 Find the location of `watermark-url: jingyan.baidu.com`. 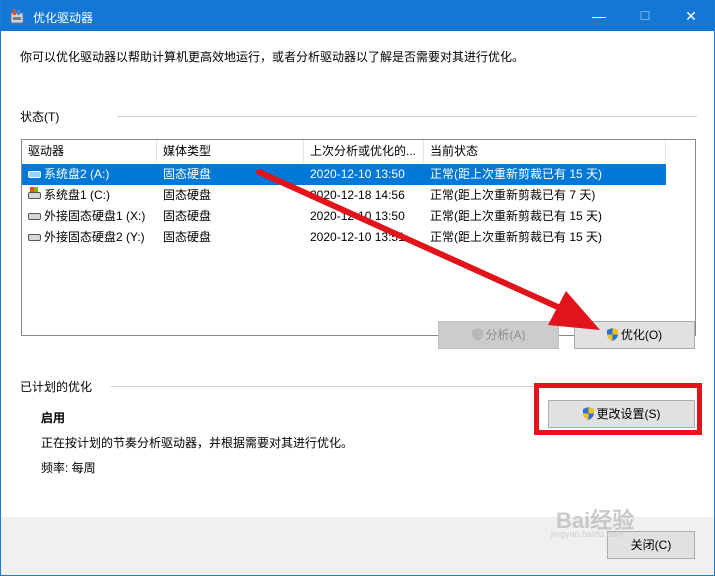

watermark-url: jingyan.baidu.com is located at coordinates (587, 534).